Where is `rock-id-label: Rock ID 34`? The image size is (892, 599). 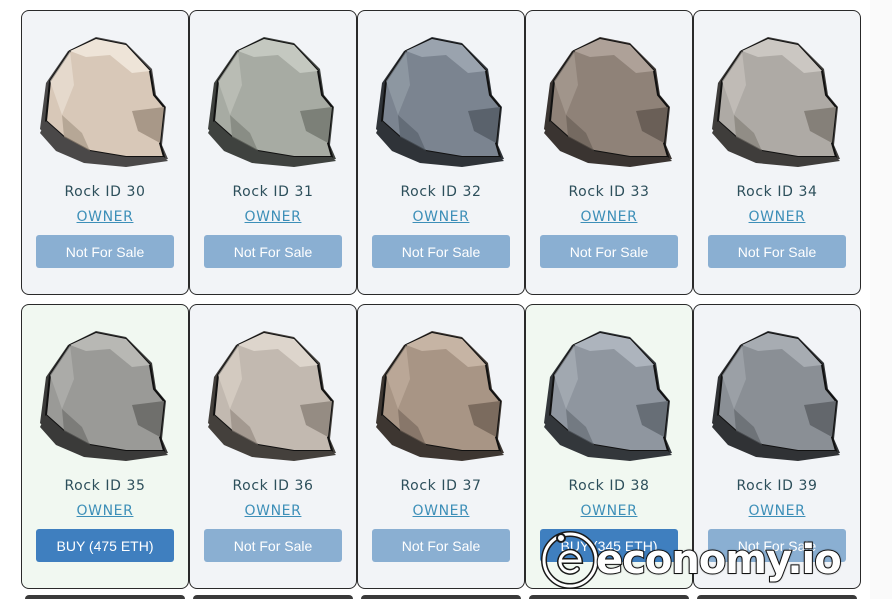
rock-id-label: Rock ID 34 is located at coordinates (777, 192).